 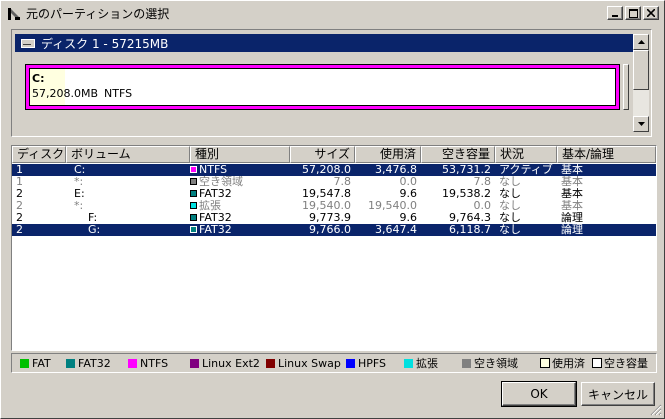 I want to click on minimize-button, so click(x=615, y=13).